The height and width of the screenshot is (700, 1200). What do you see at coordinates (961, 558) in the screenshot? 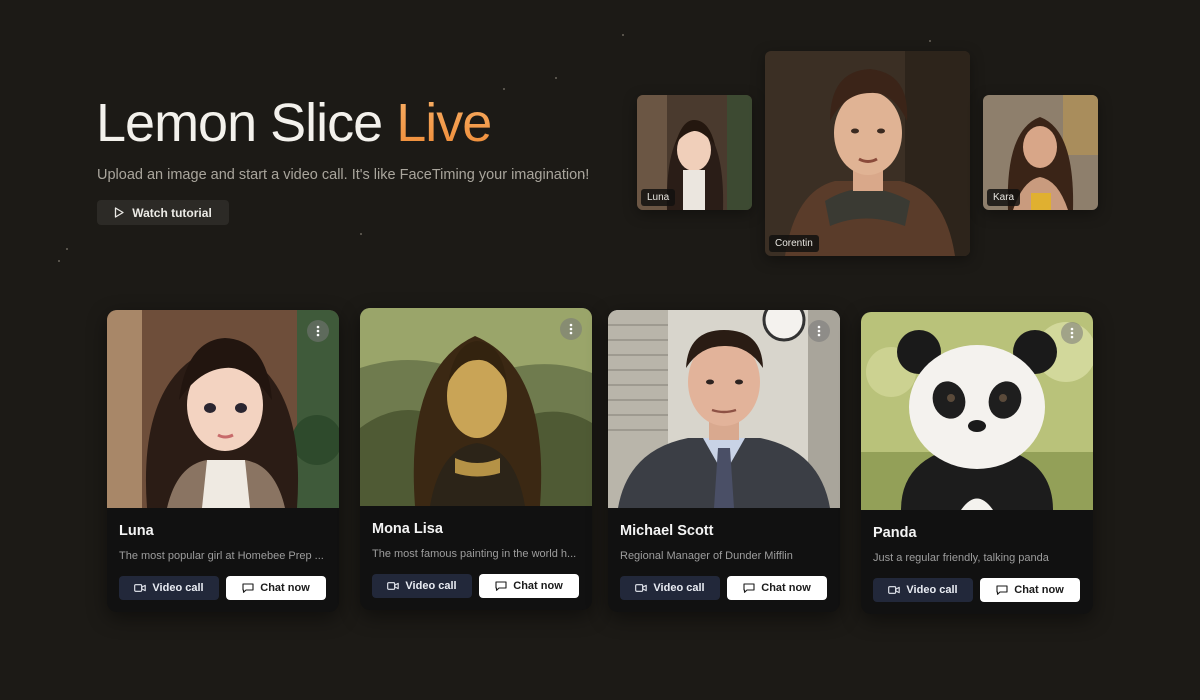
I see `card-description: Just a regular friendly, talking panda` at bounding box center [961, 558].